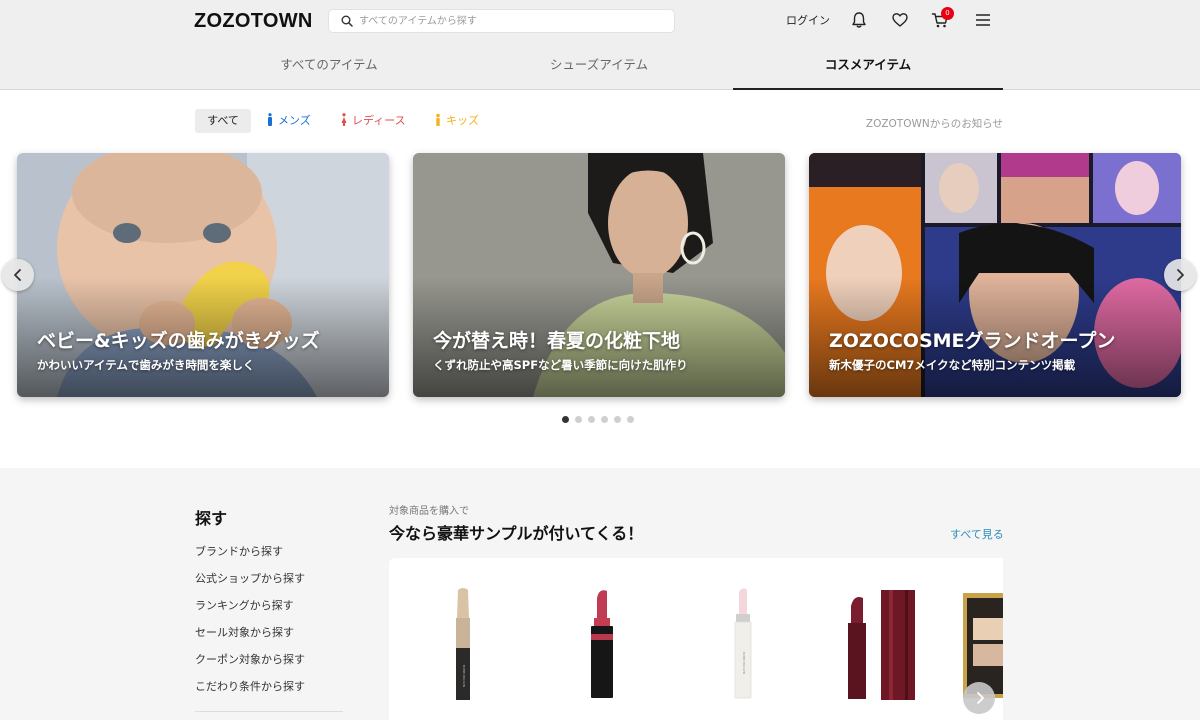 Image resolution: width=1200 pixels, height=720 pixels. What do you see at coordinates (250, 578) in the screenshot?
I see `sidebar-item-official-shop: 公式ショップから探す` at bounding box center [250, 578].